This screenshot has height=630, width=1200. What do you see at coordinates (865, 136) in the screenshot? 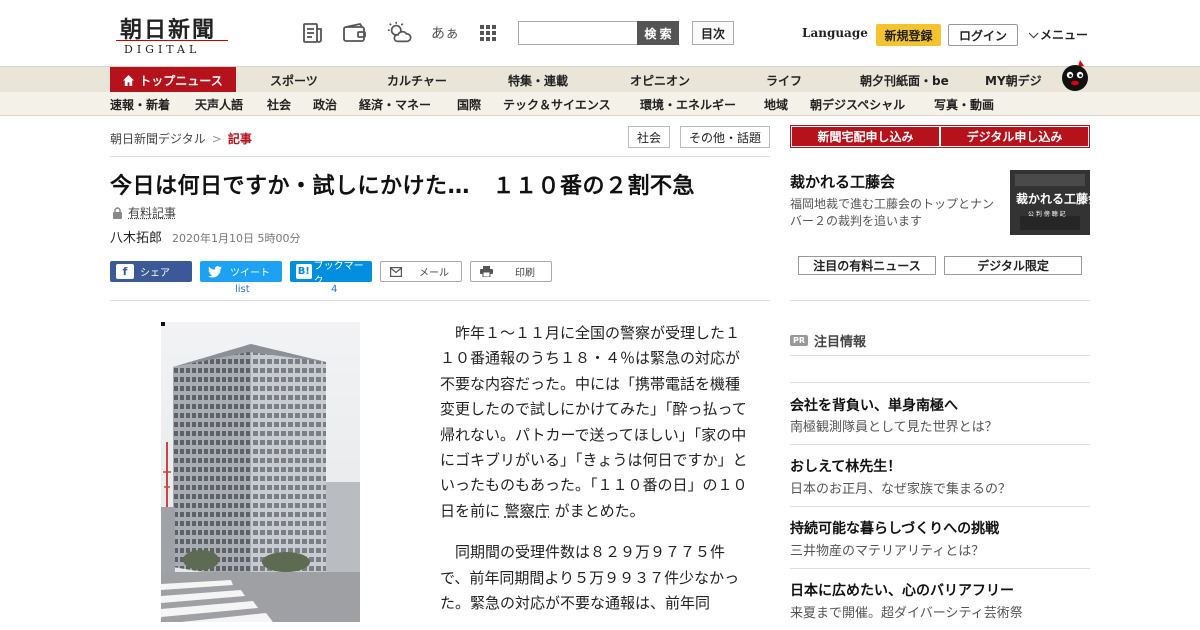
I see `newspaper-delivery-button: 新聞宅配申し込み` at bounding box center [865, 136].